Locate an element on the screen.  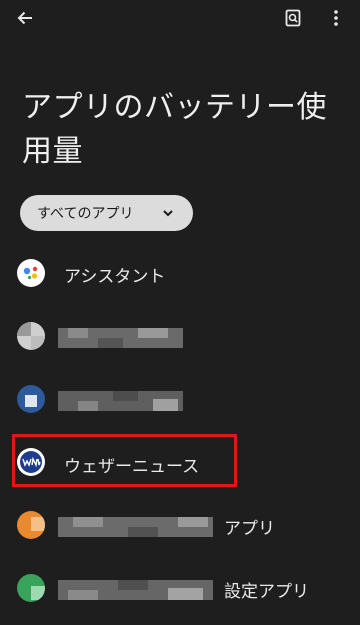
back-button is located at coordinates (25, 18).